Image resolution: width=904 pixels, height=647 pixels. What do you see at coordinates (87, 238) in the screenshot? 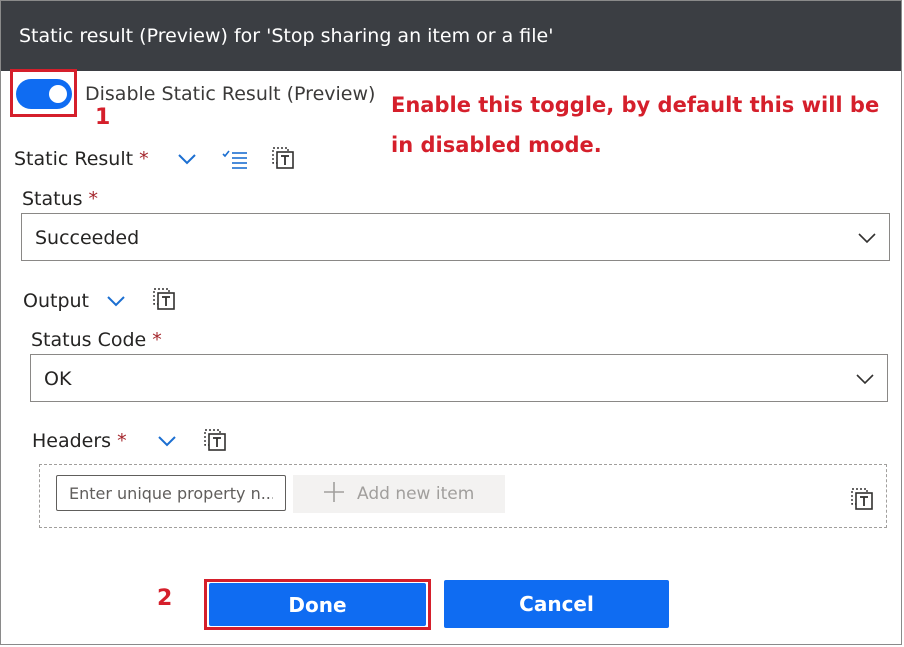
I see `status-dropdown-value: Succeeded` at bounding box center [87, 238].